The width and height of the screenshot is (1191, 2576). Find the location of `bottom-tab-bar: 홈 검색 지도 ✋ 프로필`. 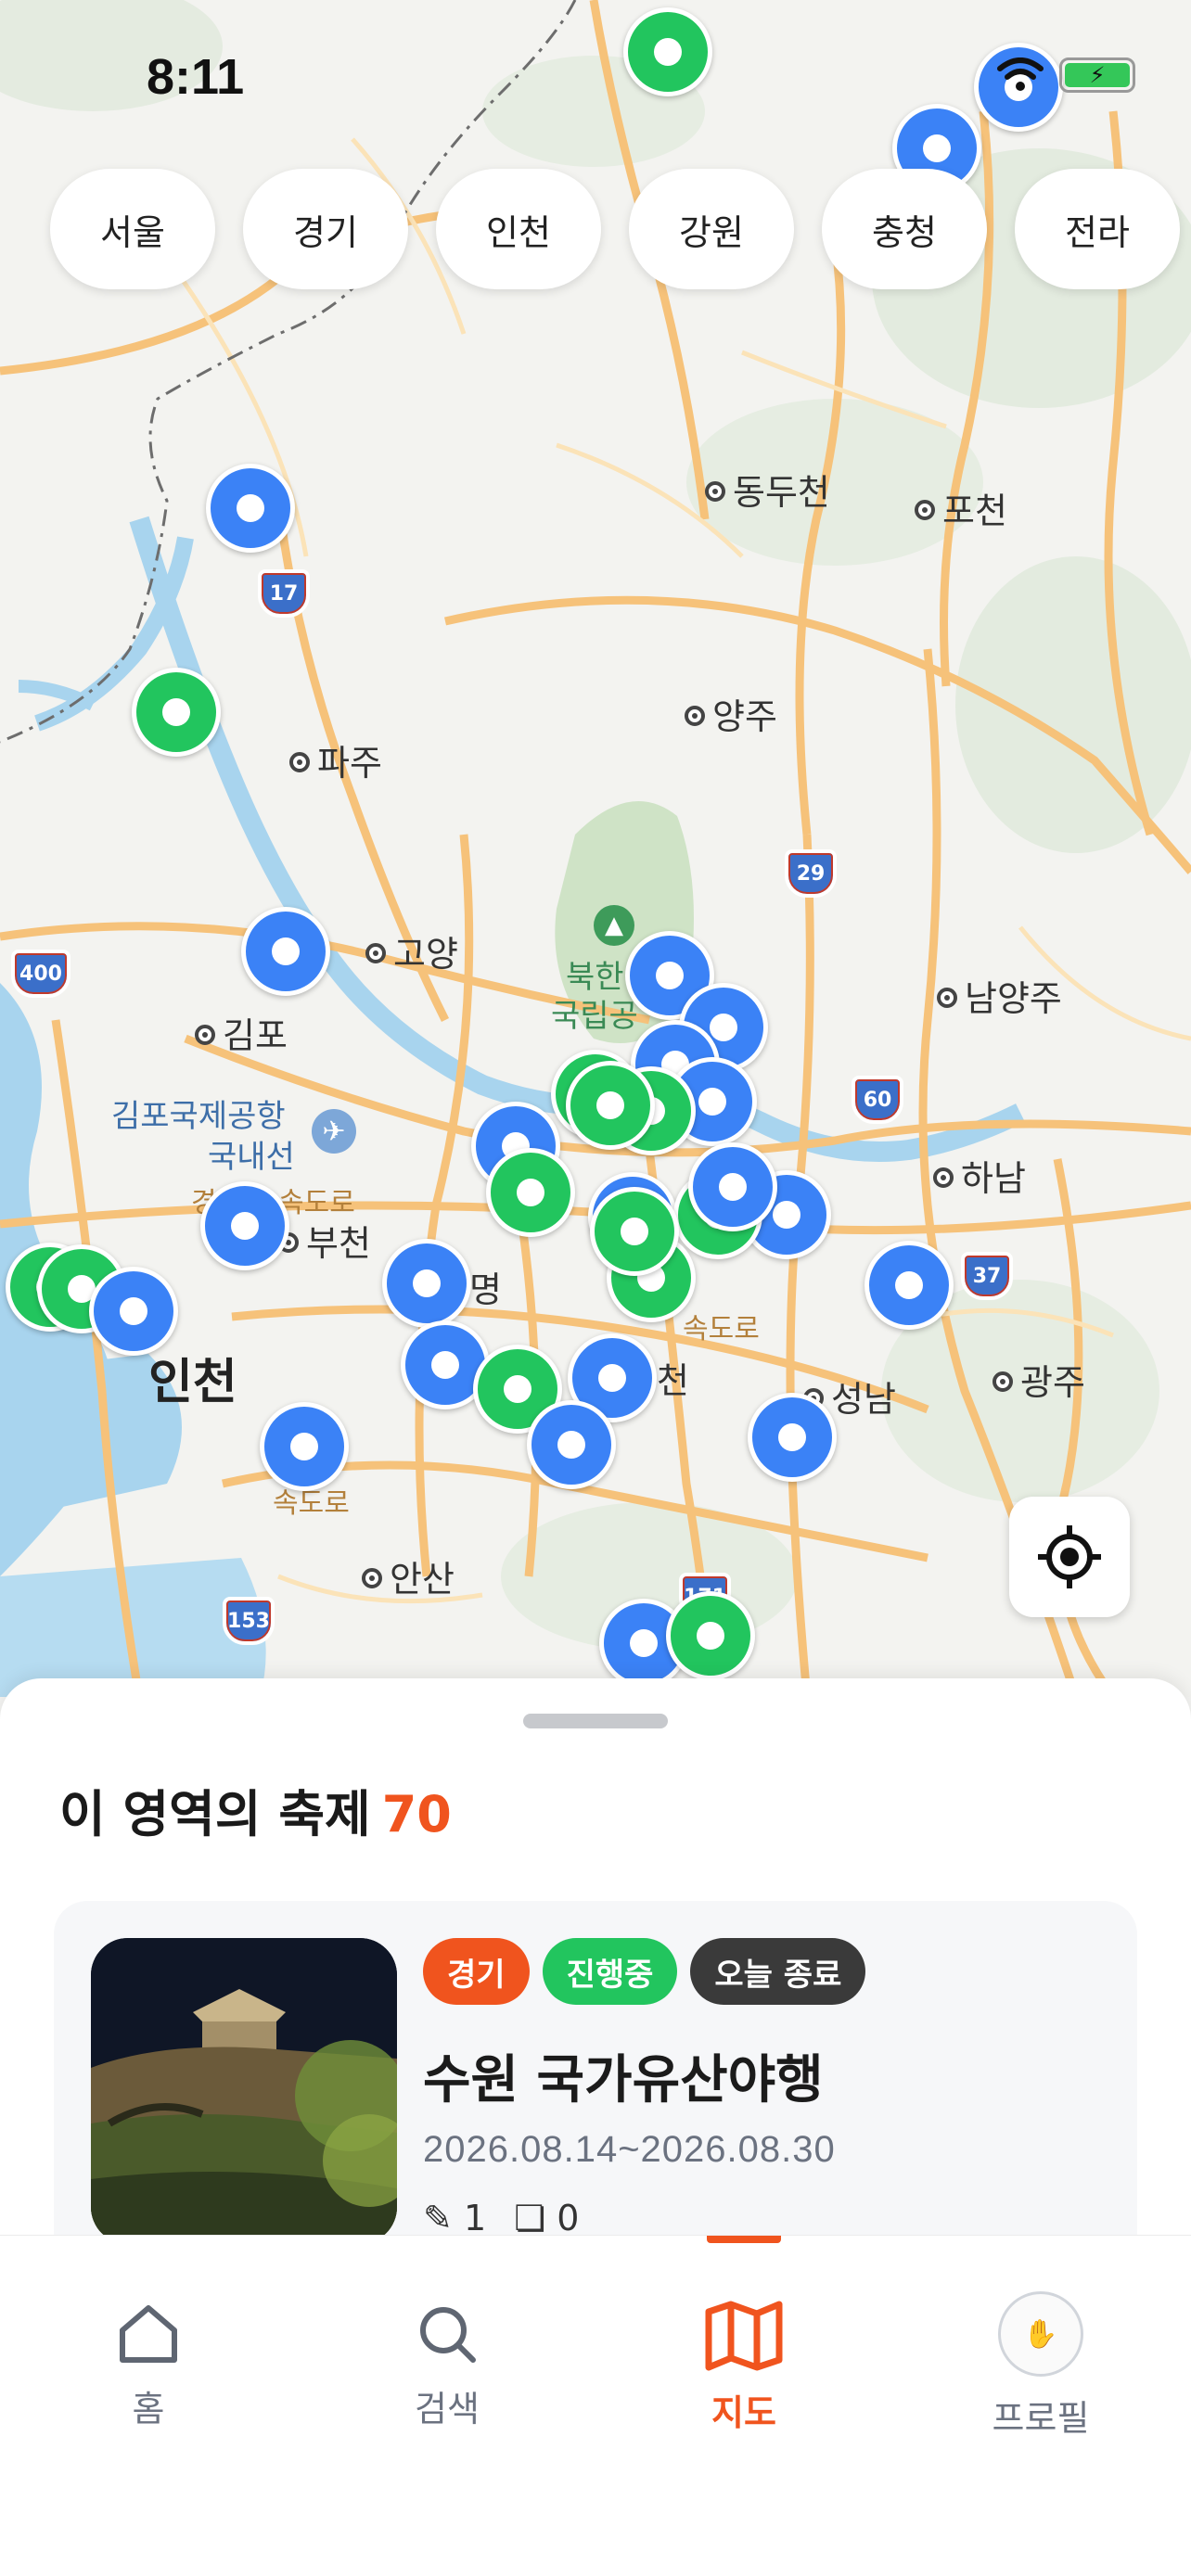

bottom-tab-bar: 홈 검색 지도 ✋ 프로필 is located at coordinates (595, 2406).